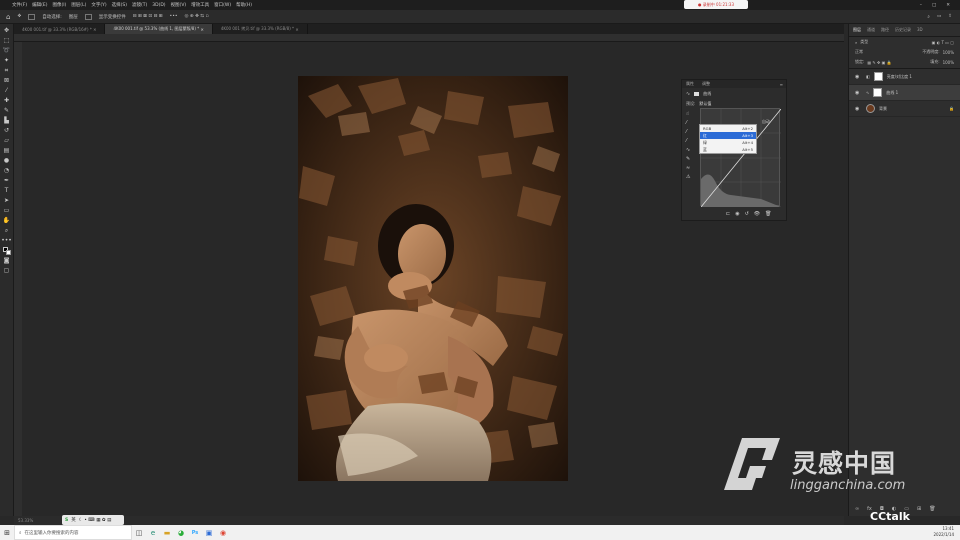 The height and width of the screenshot is (540, 960). What do you see at coordinates (7, 211) in the screenshot?
I see `shape-tool-icon: ▭` at bounding box center [7, 211].